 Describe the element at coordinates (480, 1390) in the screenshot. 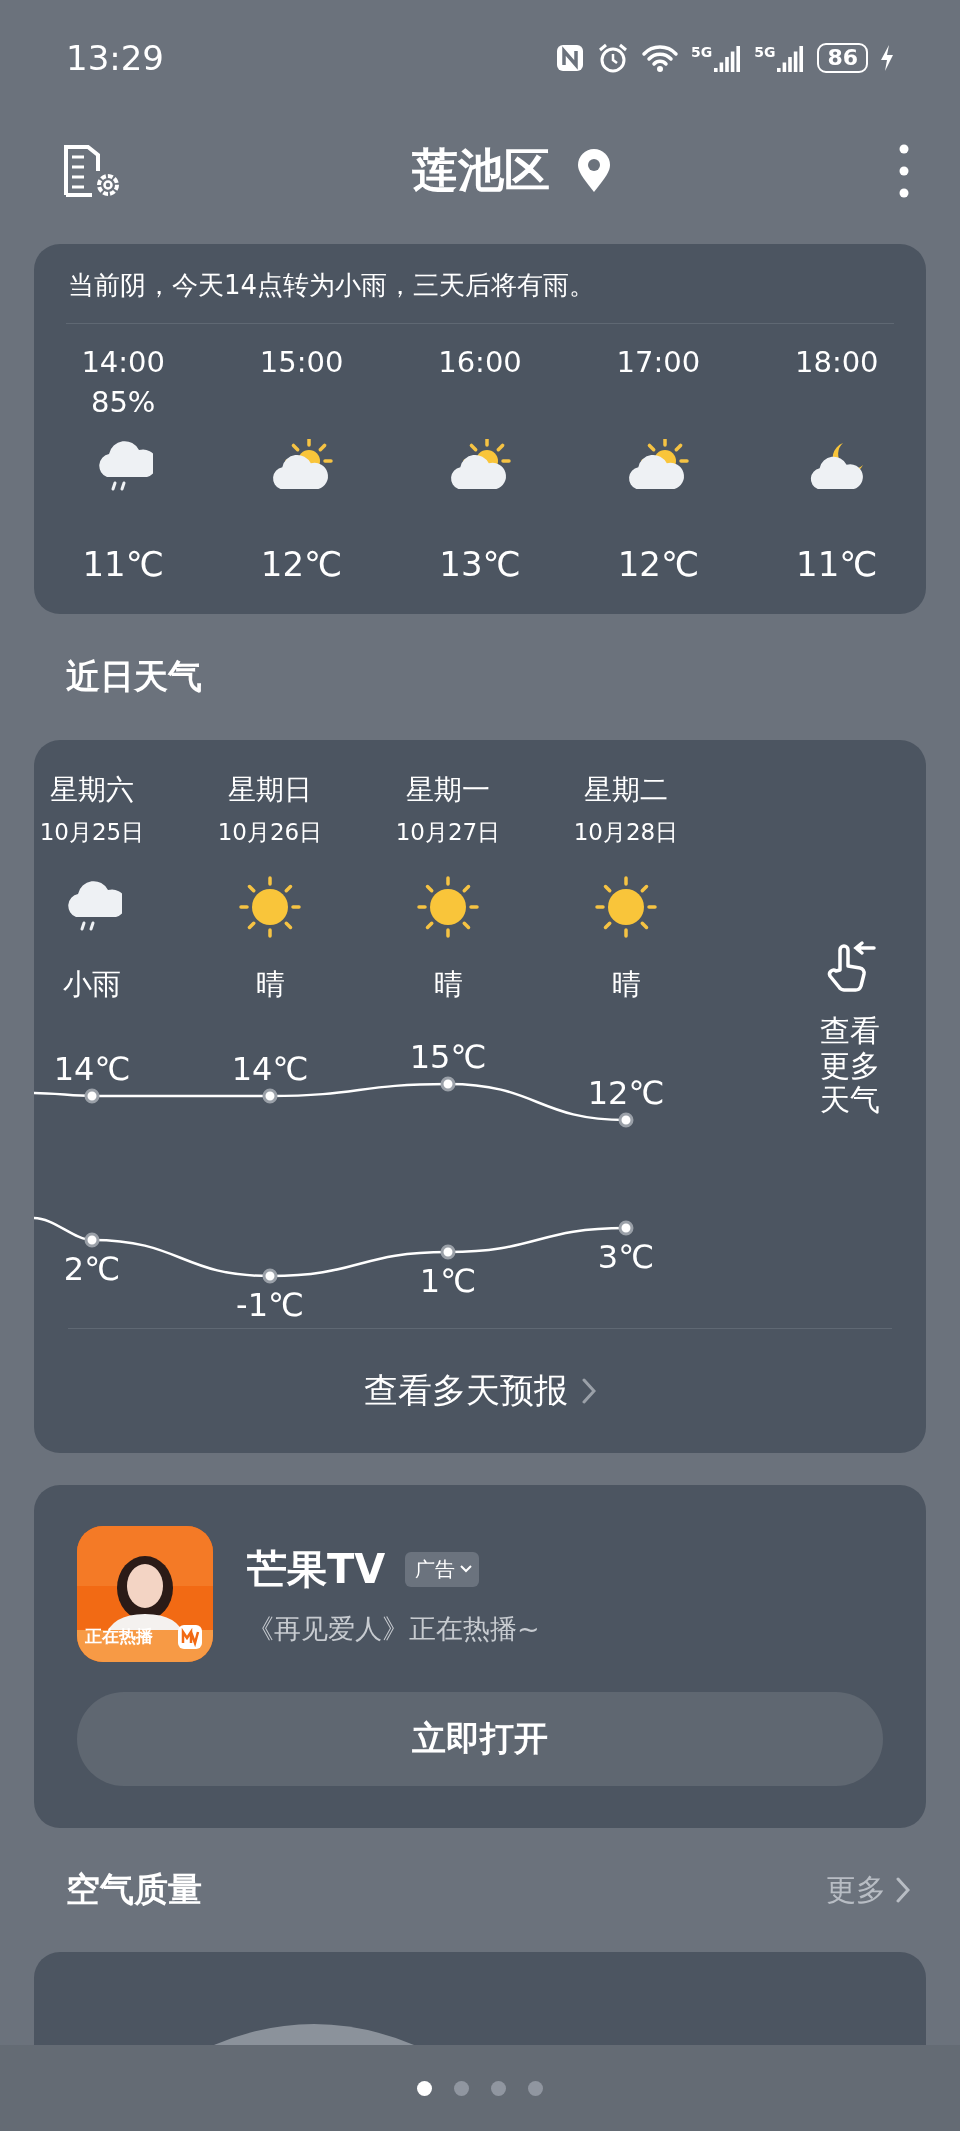

I see `multi-day-forecast-link: 查看多天预报` at that location.